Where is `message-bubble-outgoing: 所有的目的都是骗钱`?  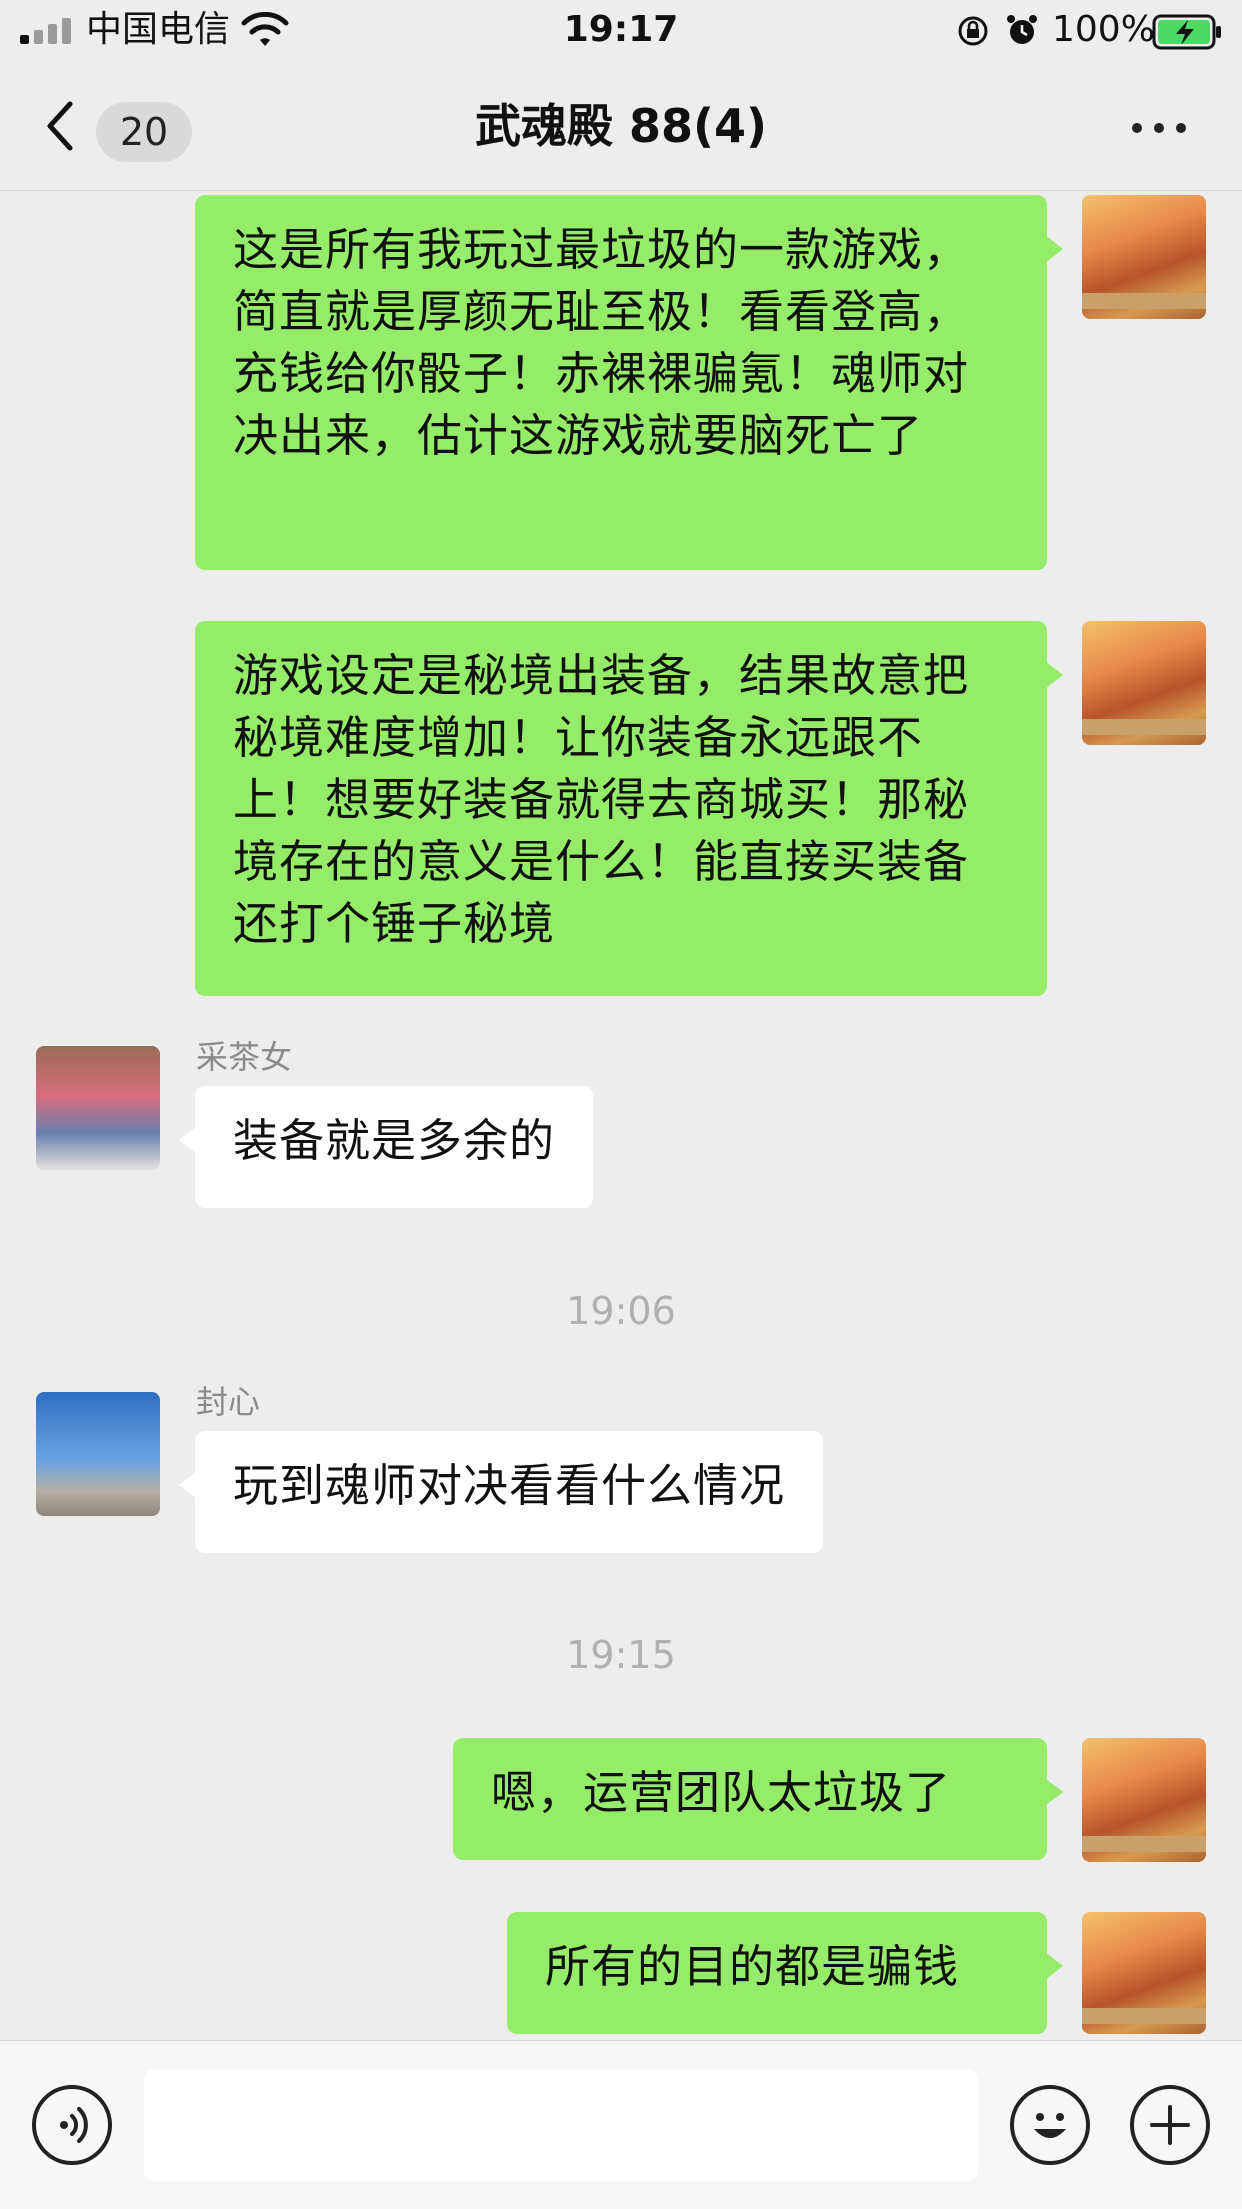 message-bubble-outgoing: 所有的目的都是骗钱 is located at coordinates (785, 1973).